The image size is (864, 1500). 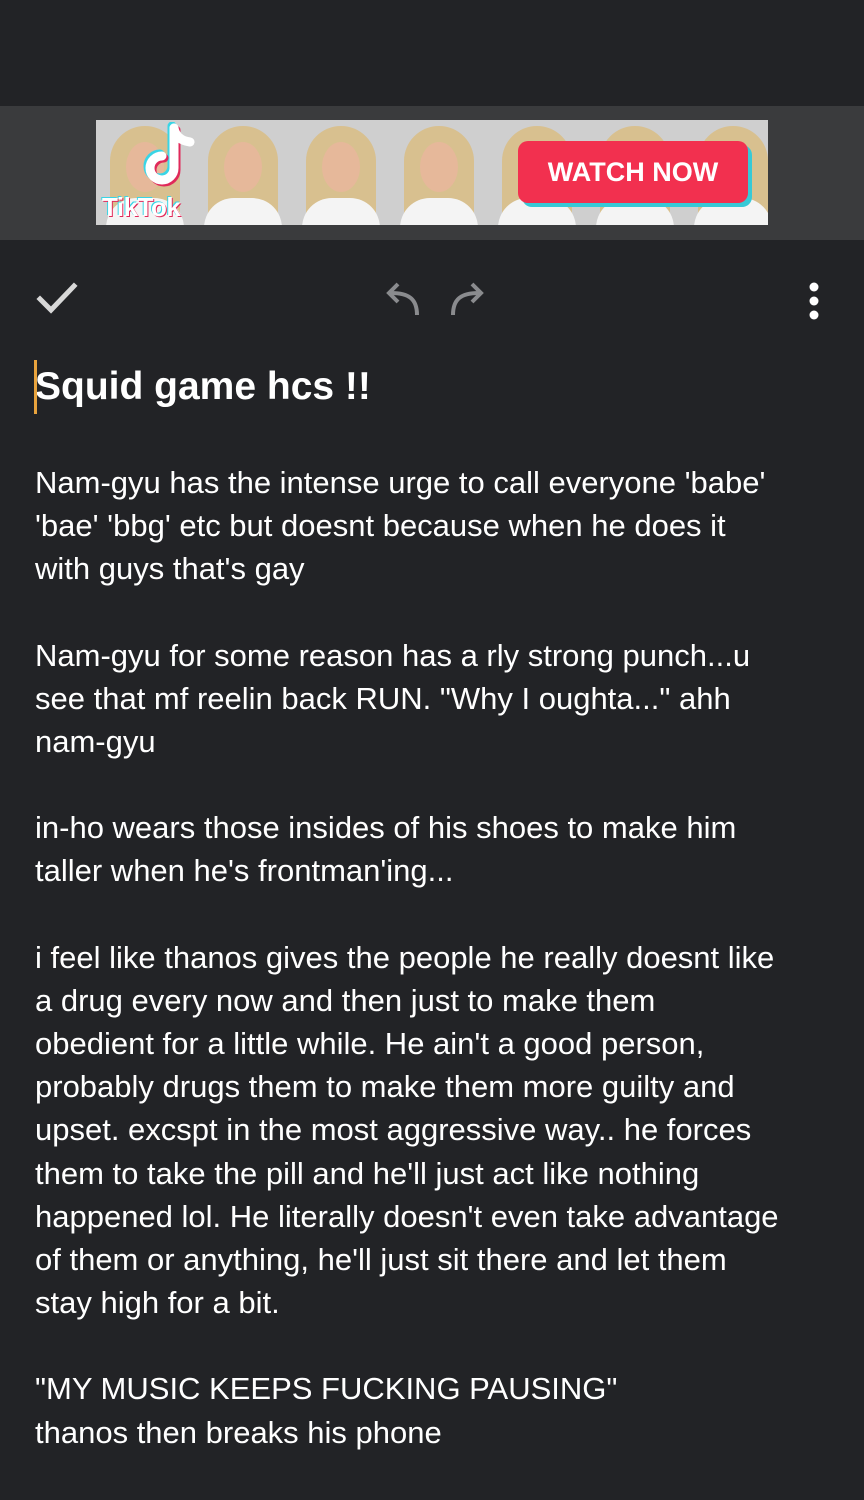 I want to click on undo-icon, so click(x=402, y=299).